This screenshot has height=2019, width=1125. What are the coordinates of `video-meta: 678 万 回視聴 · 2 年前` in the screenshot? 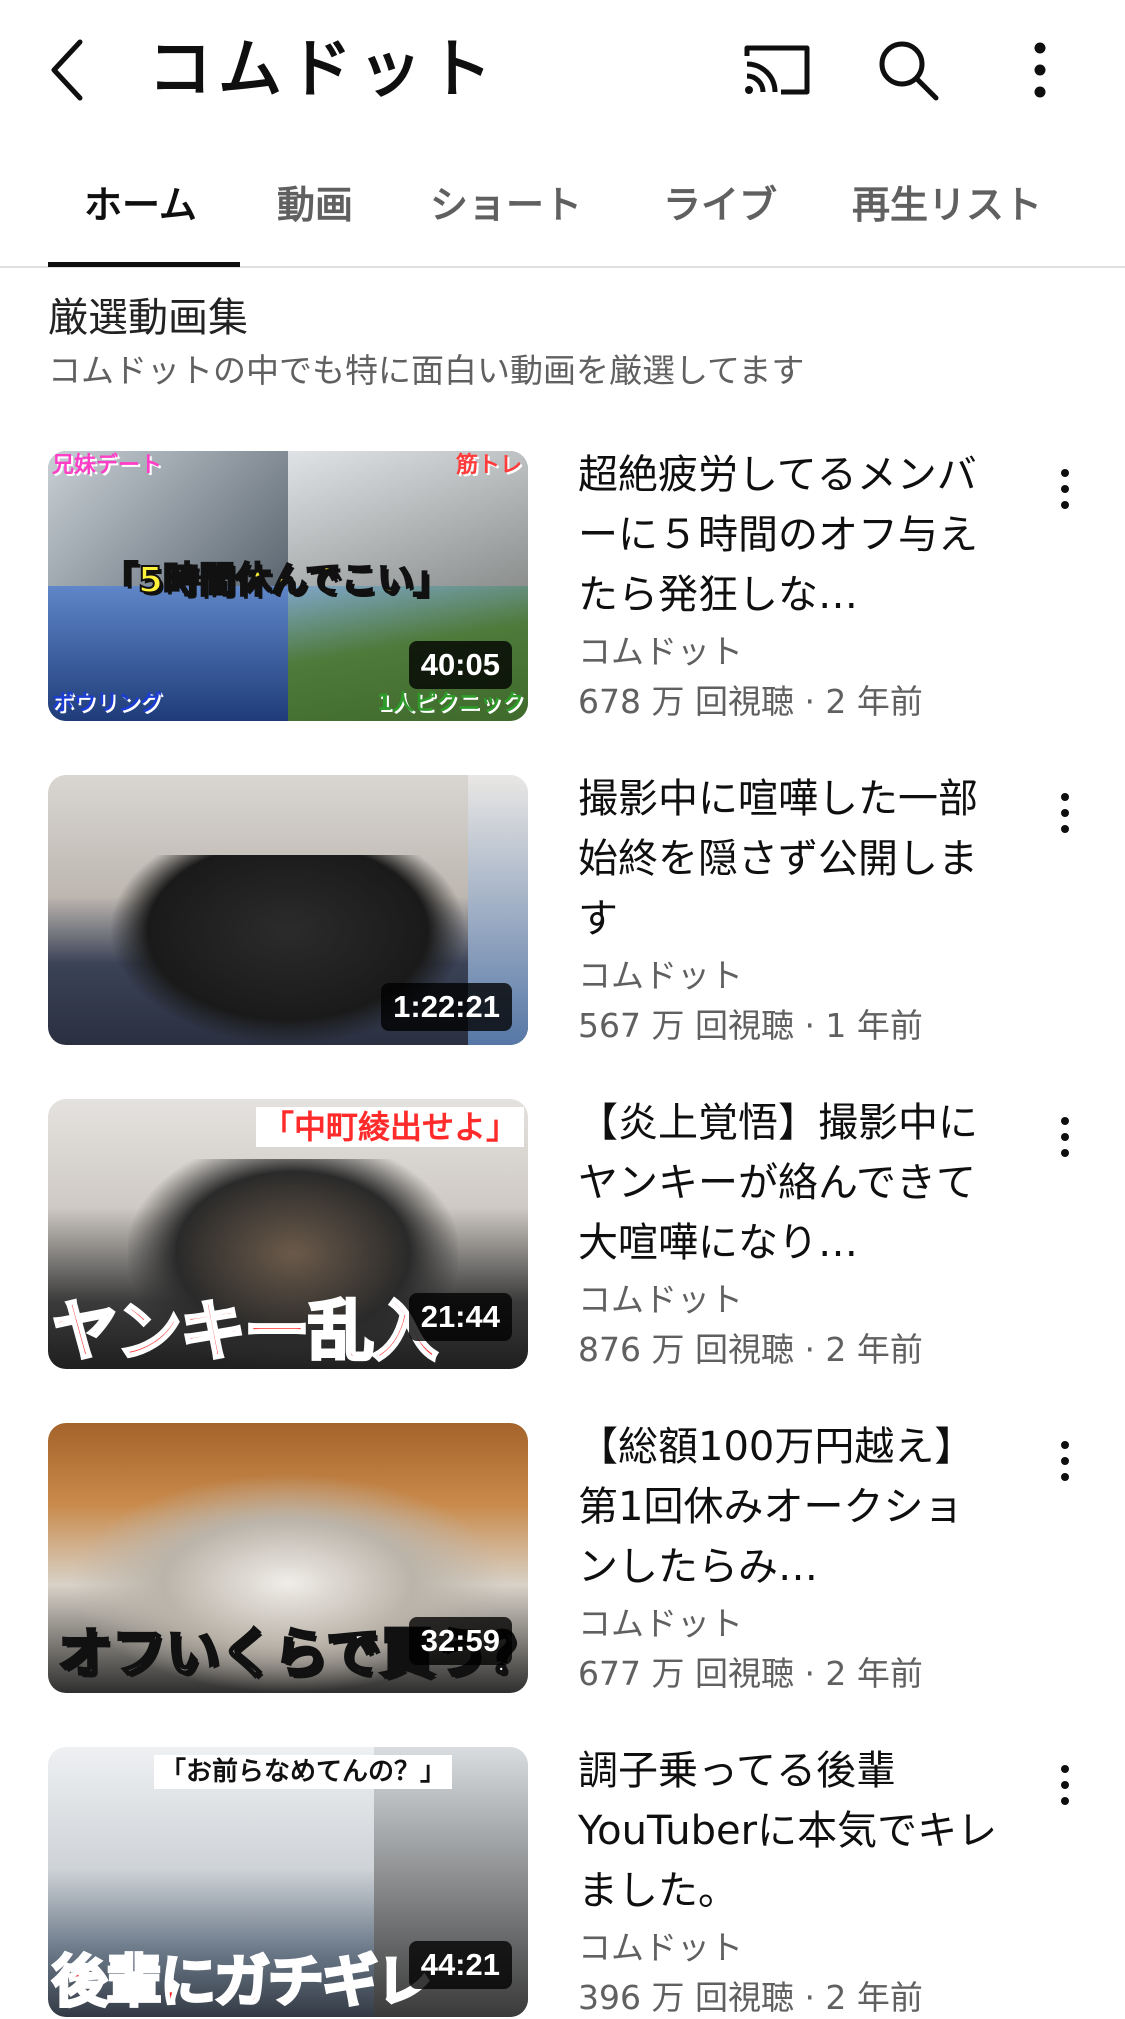 It's located at (750, 701).